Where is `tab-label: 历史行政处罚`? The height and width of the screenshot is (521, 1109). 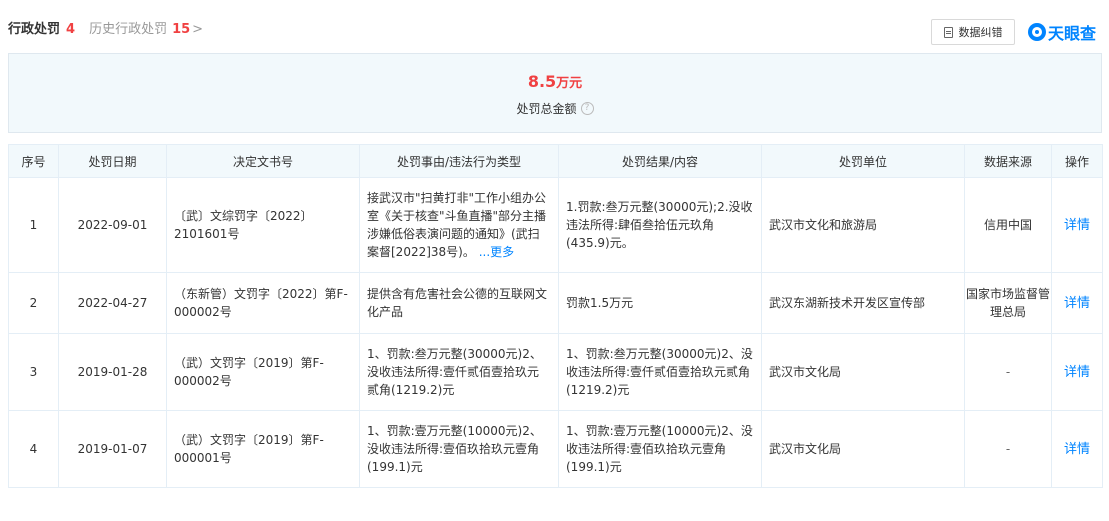 tab-label: 历史行政处罚 is located at coordinates (128, 29).